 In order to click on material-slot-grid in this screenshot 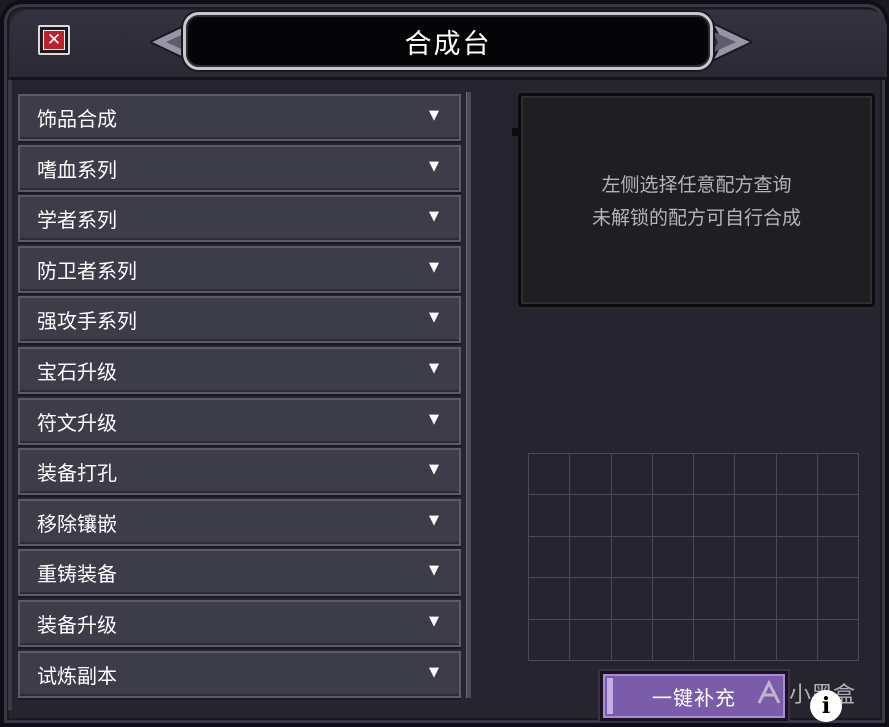, I will do `click(693, 557)`.